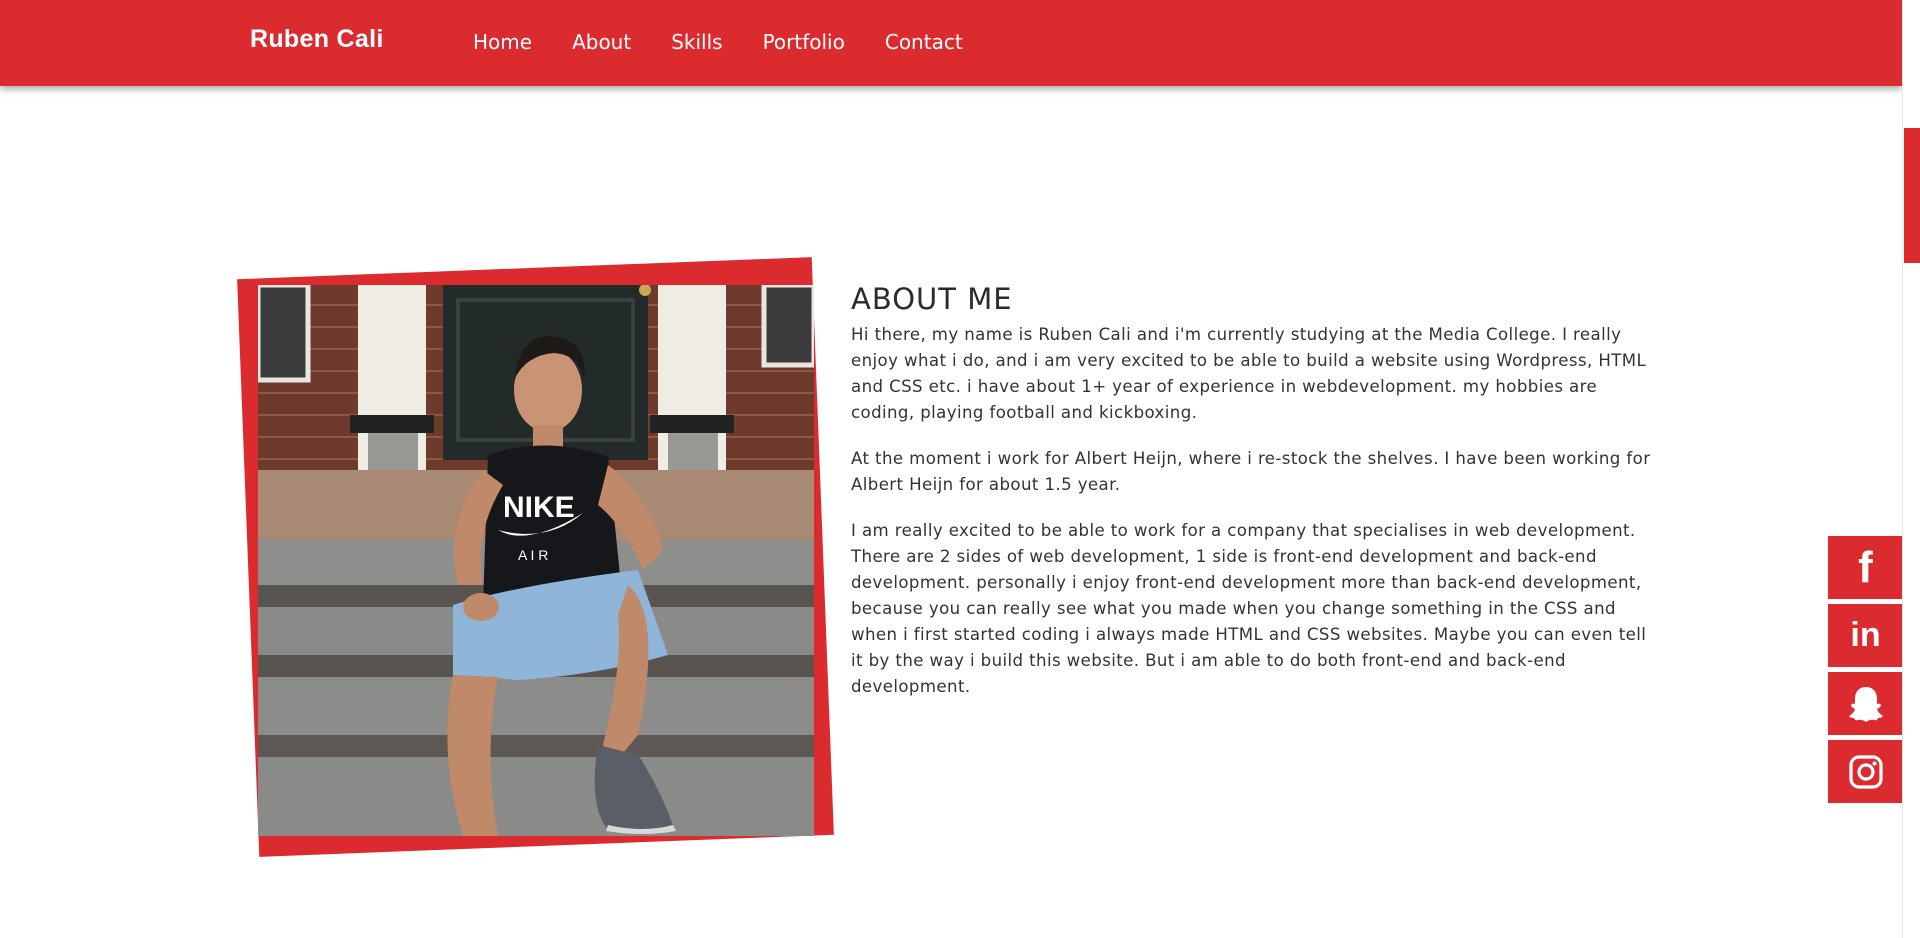 Image resolution: width=1920 pixels, height=938 pixels. I want to click on brand-logo: Ruben Cali, so click(317, 39).